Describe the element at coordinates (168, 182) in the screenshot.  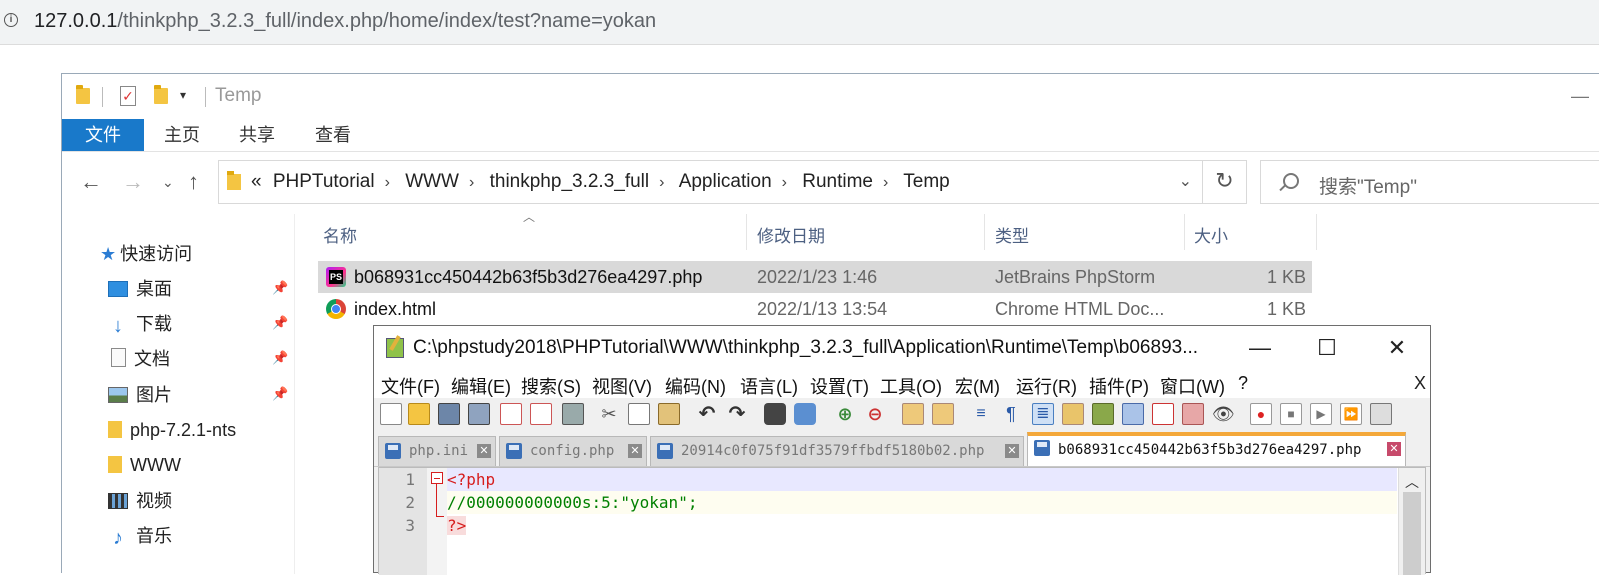
I see `recent-locations-chevron-icon: ⌄` at that location.